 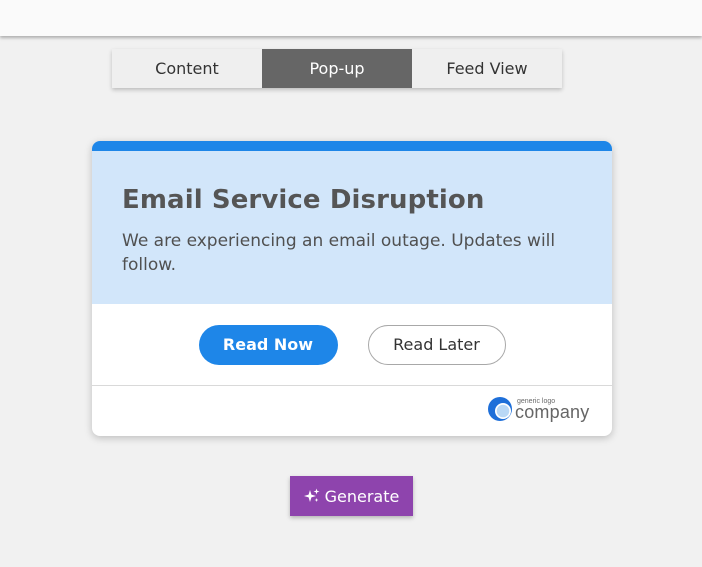 I want to click on read-now-button: Read Now, so click(x=268, y=344).